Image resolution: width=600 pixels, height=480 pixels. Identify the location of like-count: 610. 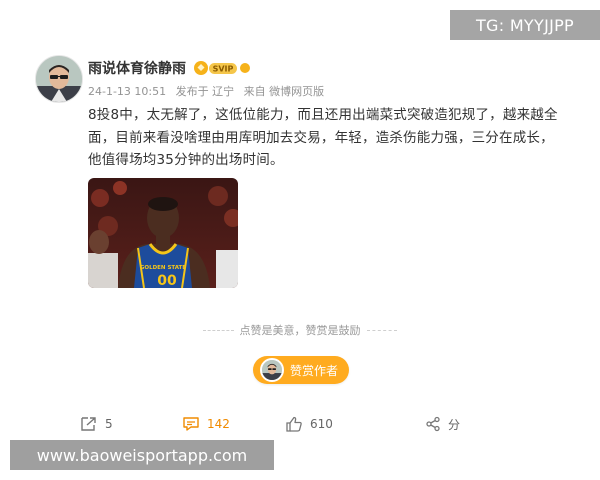
(321, 424).